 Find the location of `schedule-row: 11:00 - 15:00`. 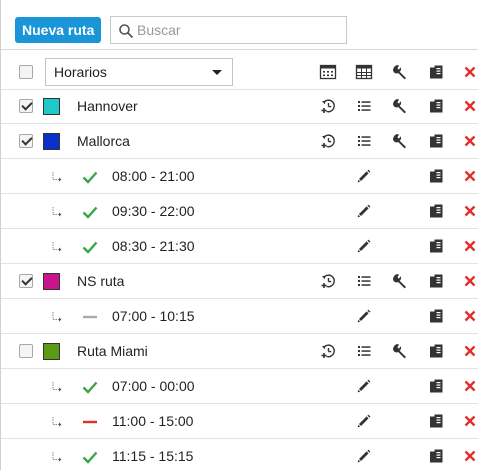

schedule-row: 11:00 - 15:00 is located at coordinates (239, 421).